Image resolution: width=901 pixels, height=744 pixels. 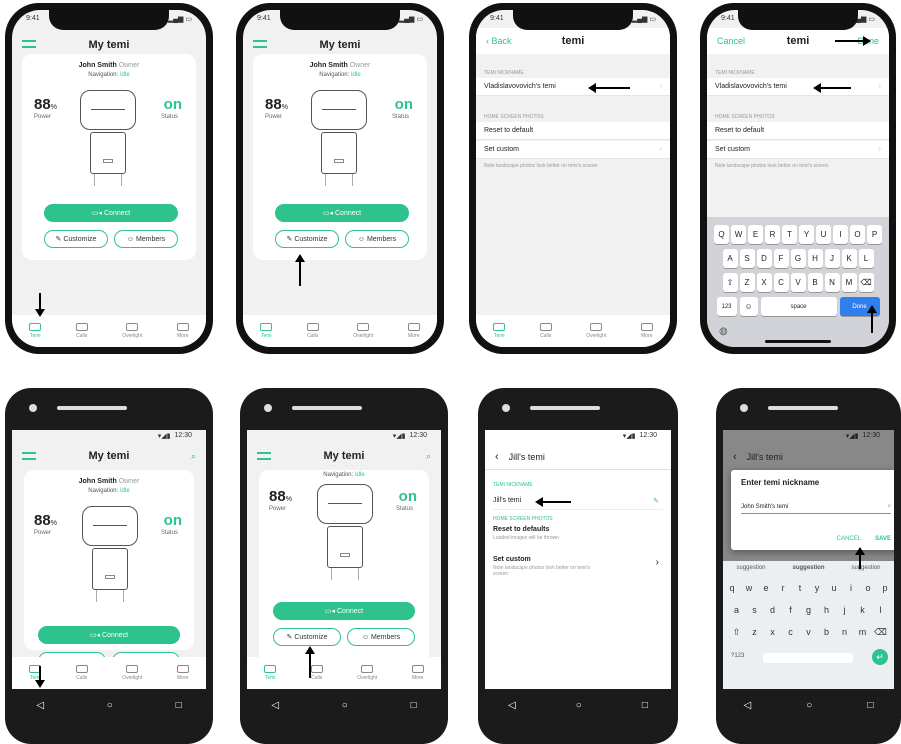 What do you see at coordinates (827, 632) in the screenshot?
I see `key: b` at bounding box center [827, 632].